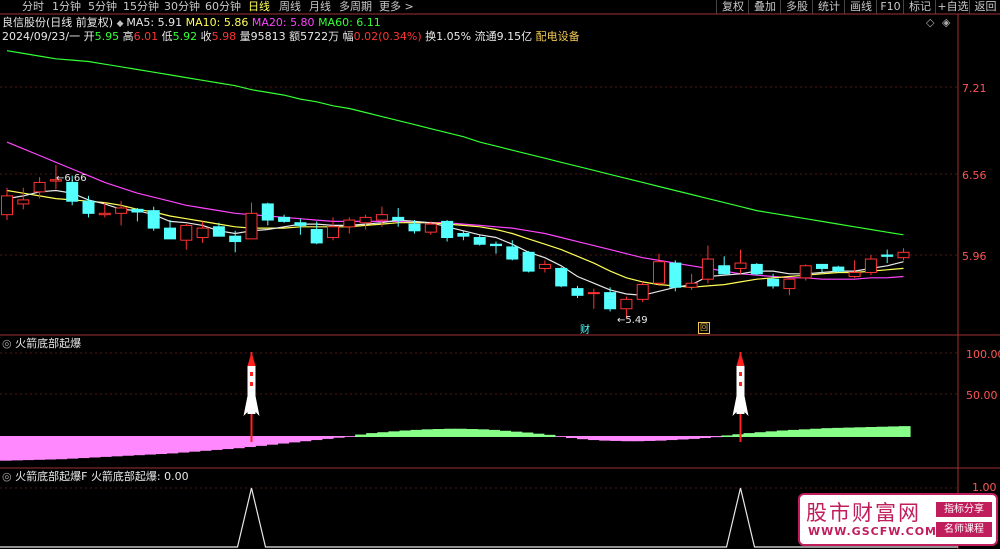 The width and height of the screenshot is (1000, 549). Describe the element at coordinates (48, 343) in the screenshot. I see `indicator1-title: 火箭底部起爆` at that location.